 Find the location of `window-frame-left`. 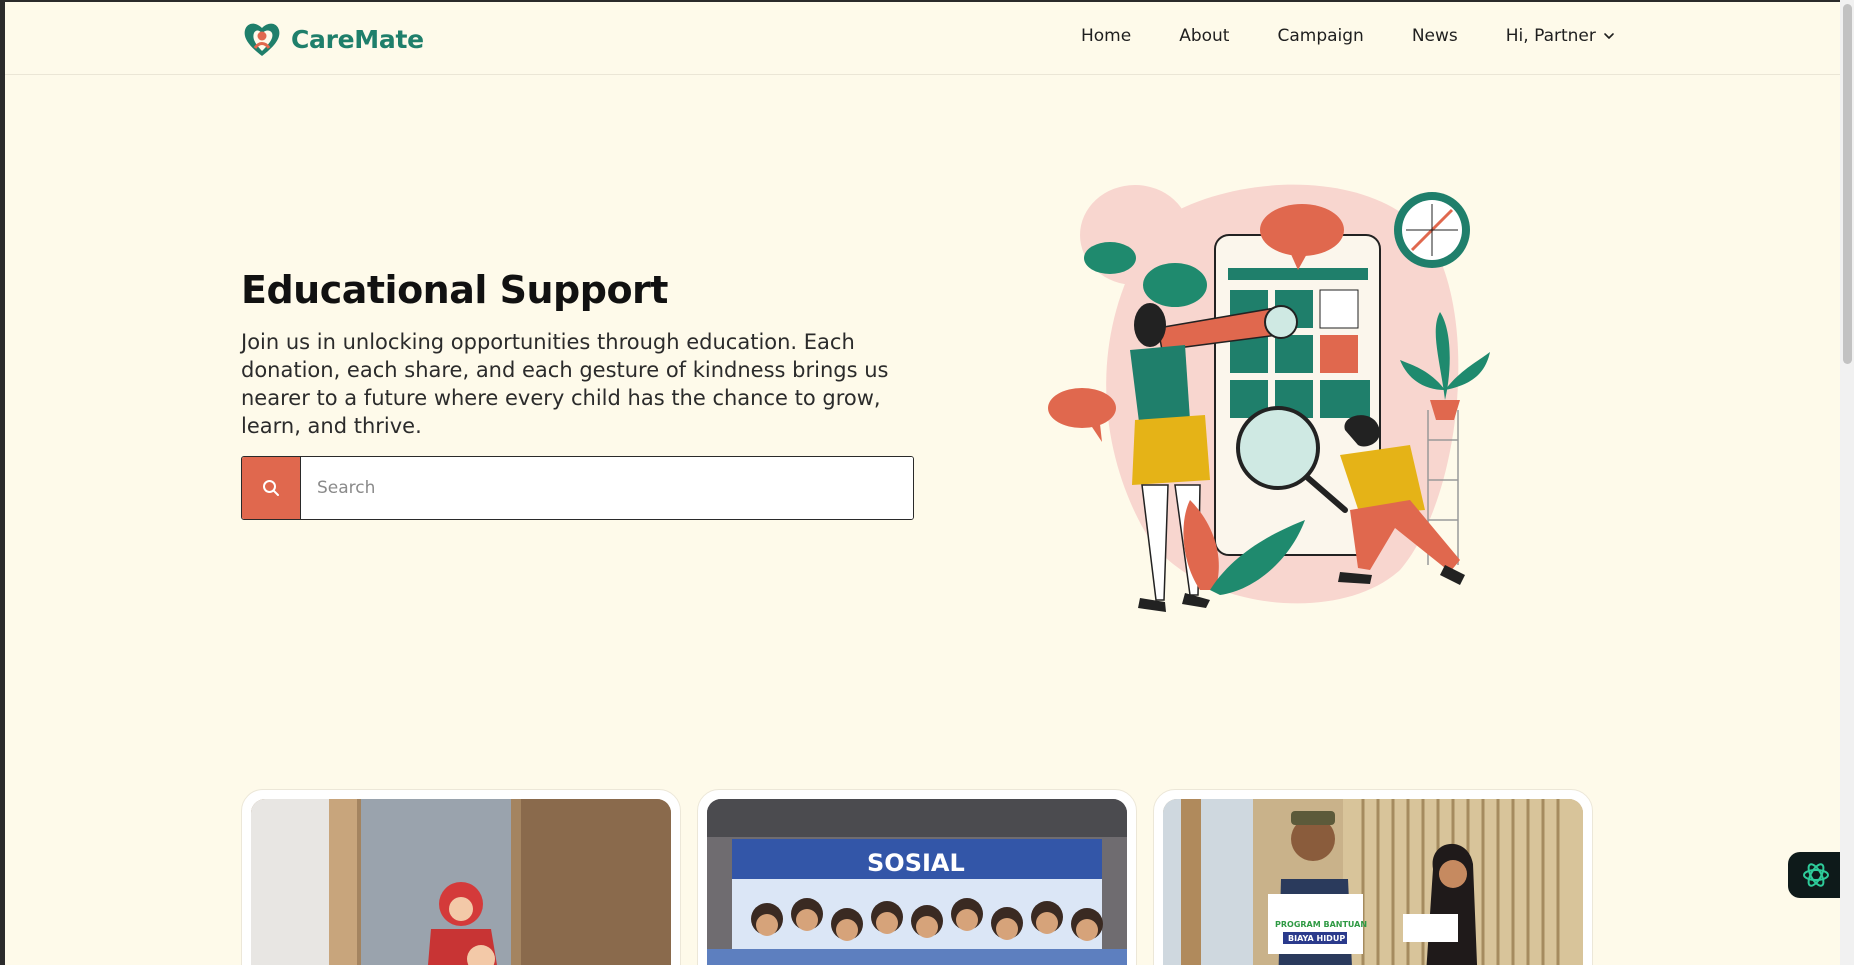

window-frame-left is located at coordinates (2, 482).